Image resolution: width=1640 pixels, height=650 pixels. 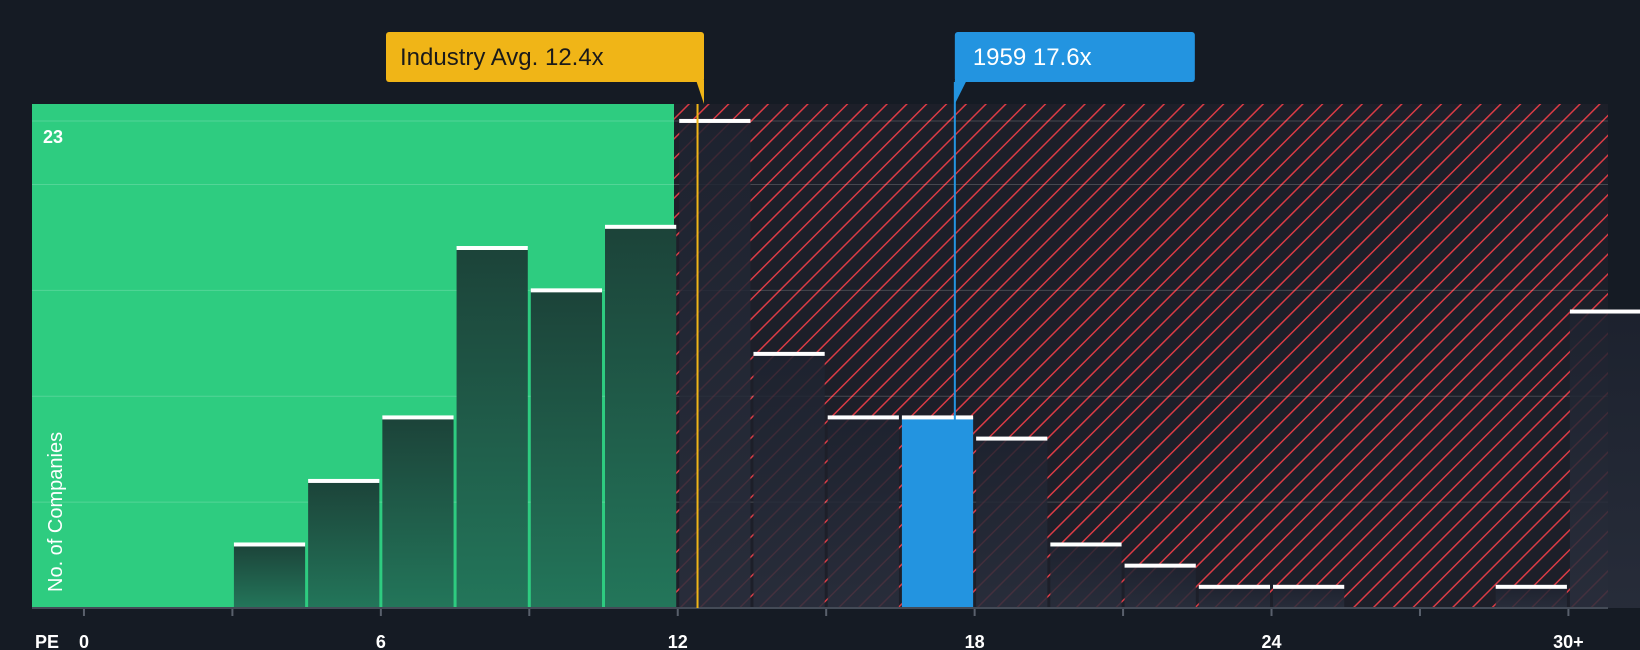 What do you see at coordinates (53, 137) in the screenshot?
I see `y-max-label: 23` at bounding box center [53, 137].